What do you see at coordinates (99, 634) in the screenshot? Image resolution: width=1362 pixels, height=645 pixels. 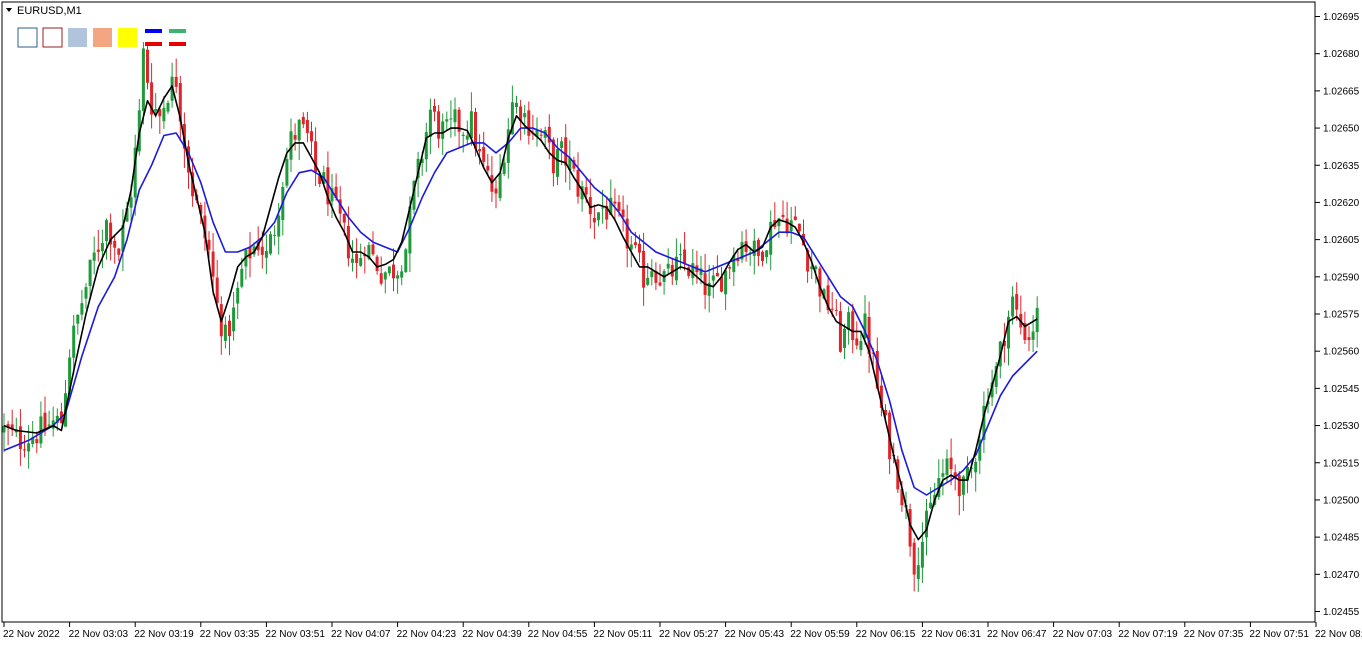 I see `time-tick-label: 22 Nov 03:03` at bounding box center [99, 634].